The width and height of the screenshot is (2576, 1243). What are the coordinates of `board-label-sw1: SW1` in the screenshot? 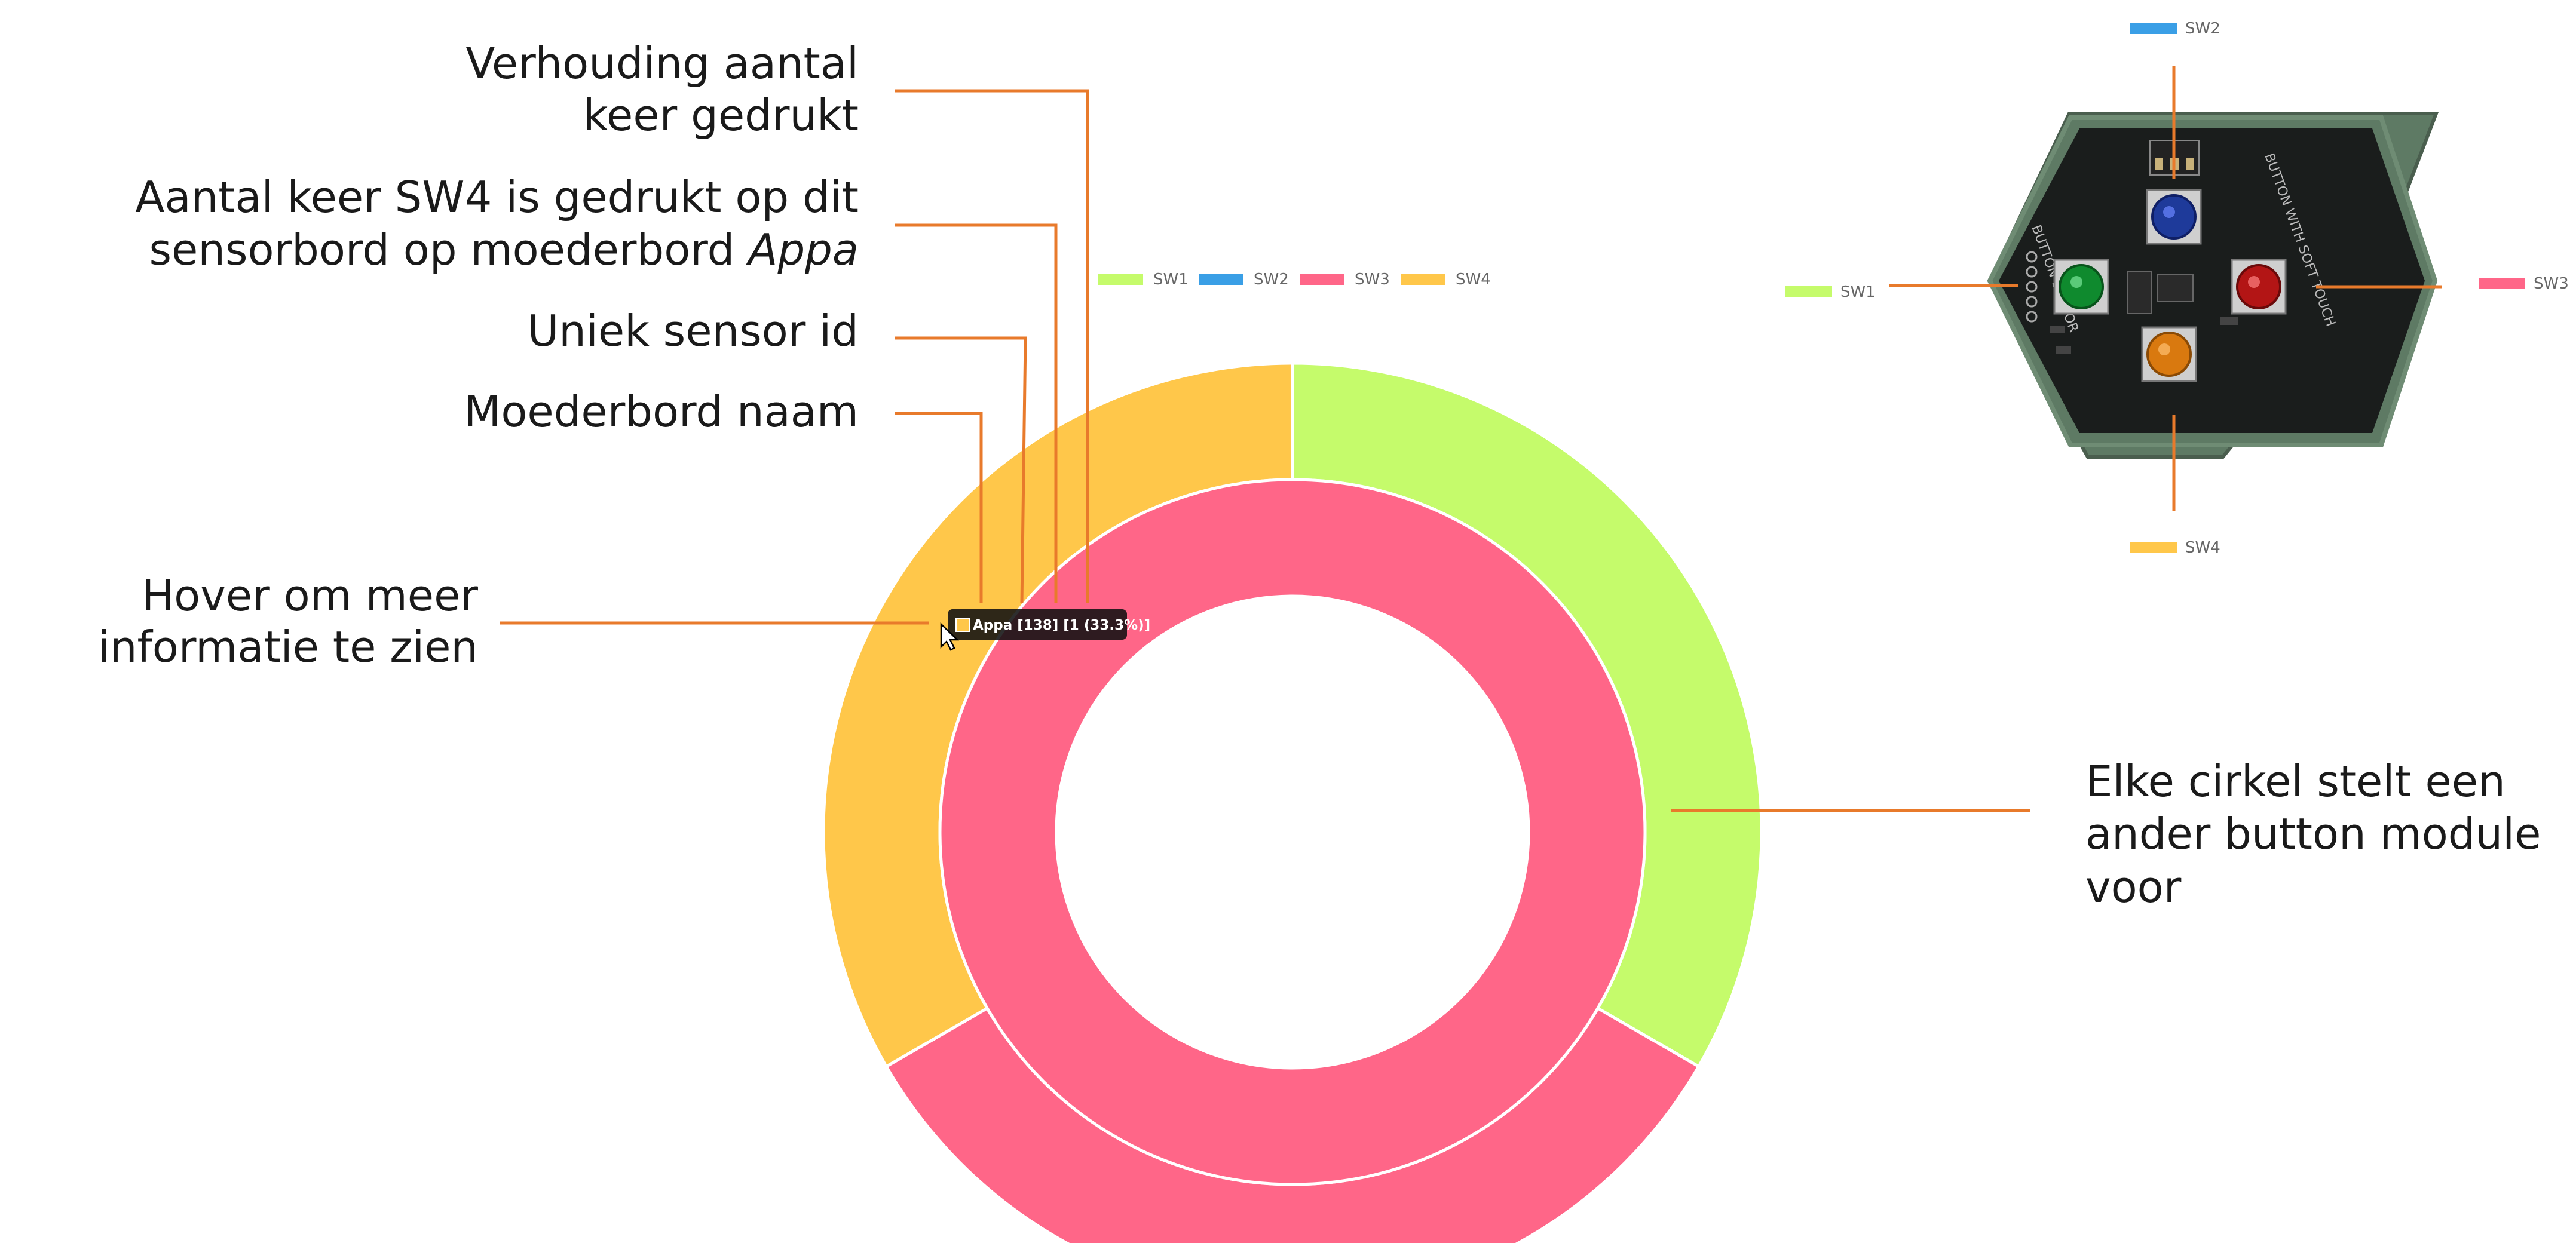 It's located at (1830, 292).